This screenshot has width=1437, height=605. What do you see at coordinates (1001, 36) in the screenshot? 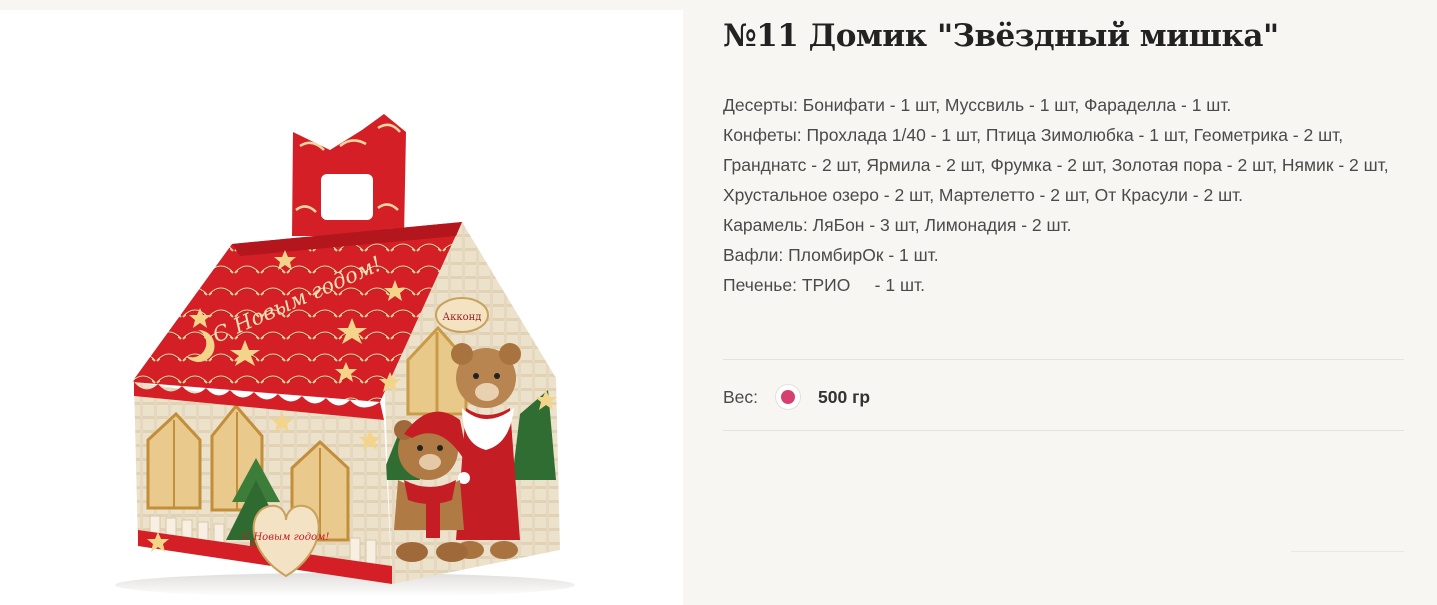
I see `product-title: №11 Домик "Звёздный мишка"` at bounding box center [1001, 36].